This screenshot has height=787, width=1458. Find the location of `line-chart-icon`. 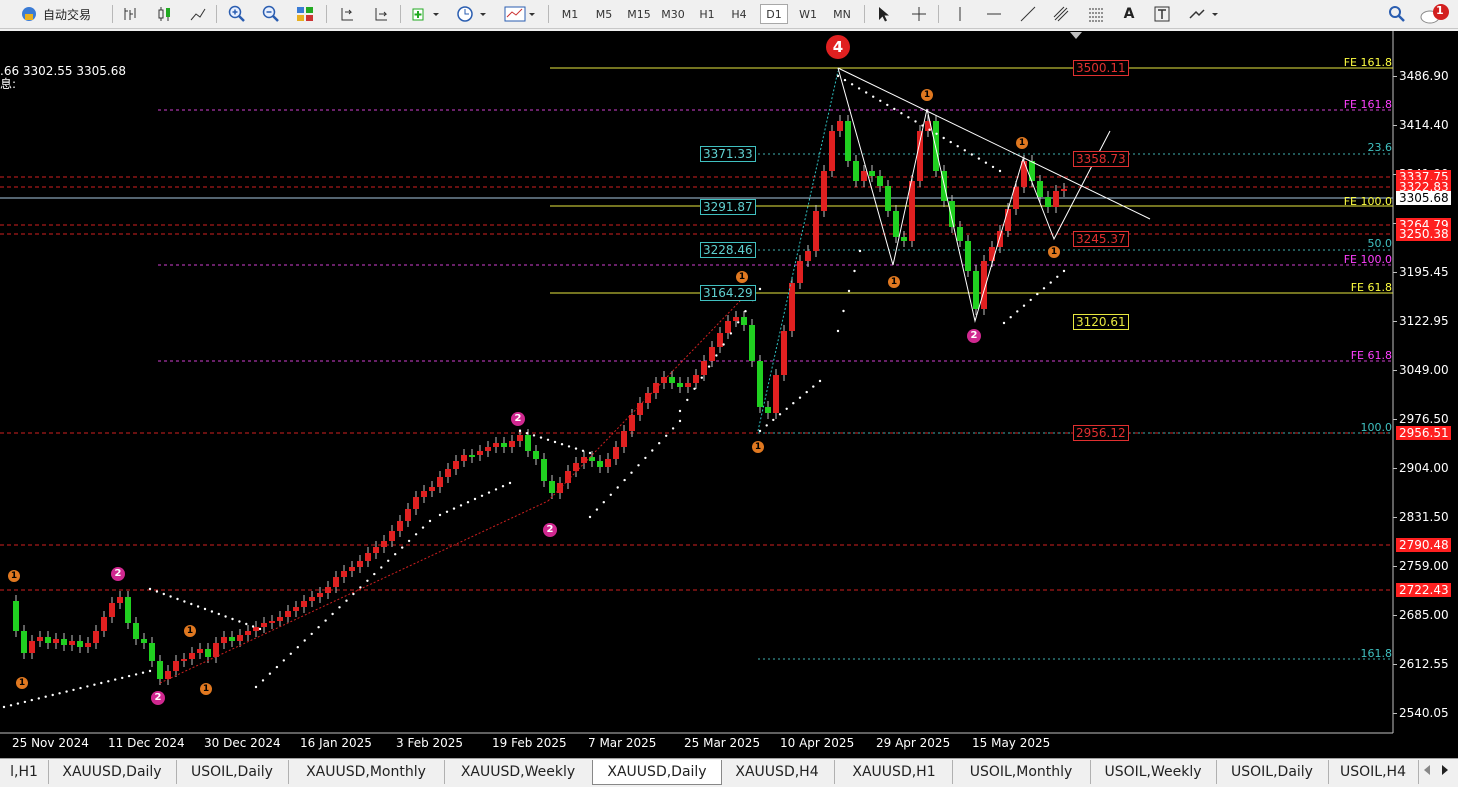

line-chart-icon is located at coordinates (198, 14).